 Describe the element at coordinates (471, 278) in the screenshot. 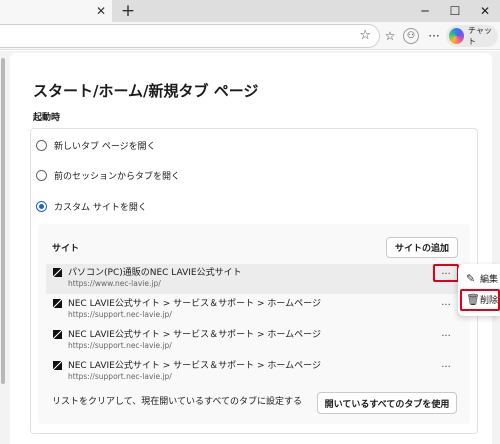

I see `edit-icon: ✎` at that location.